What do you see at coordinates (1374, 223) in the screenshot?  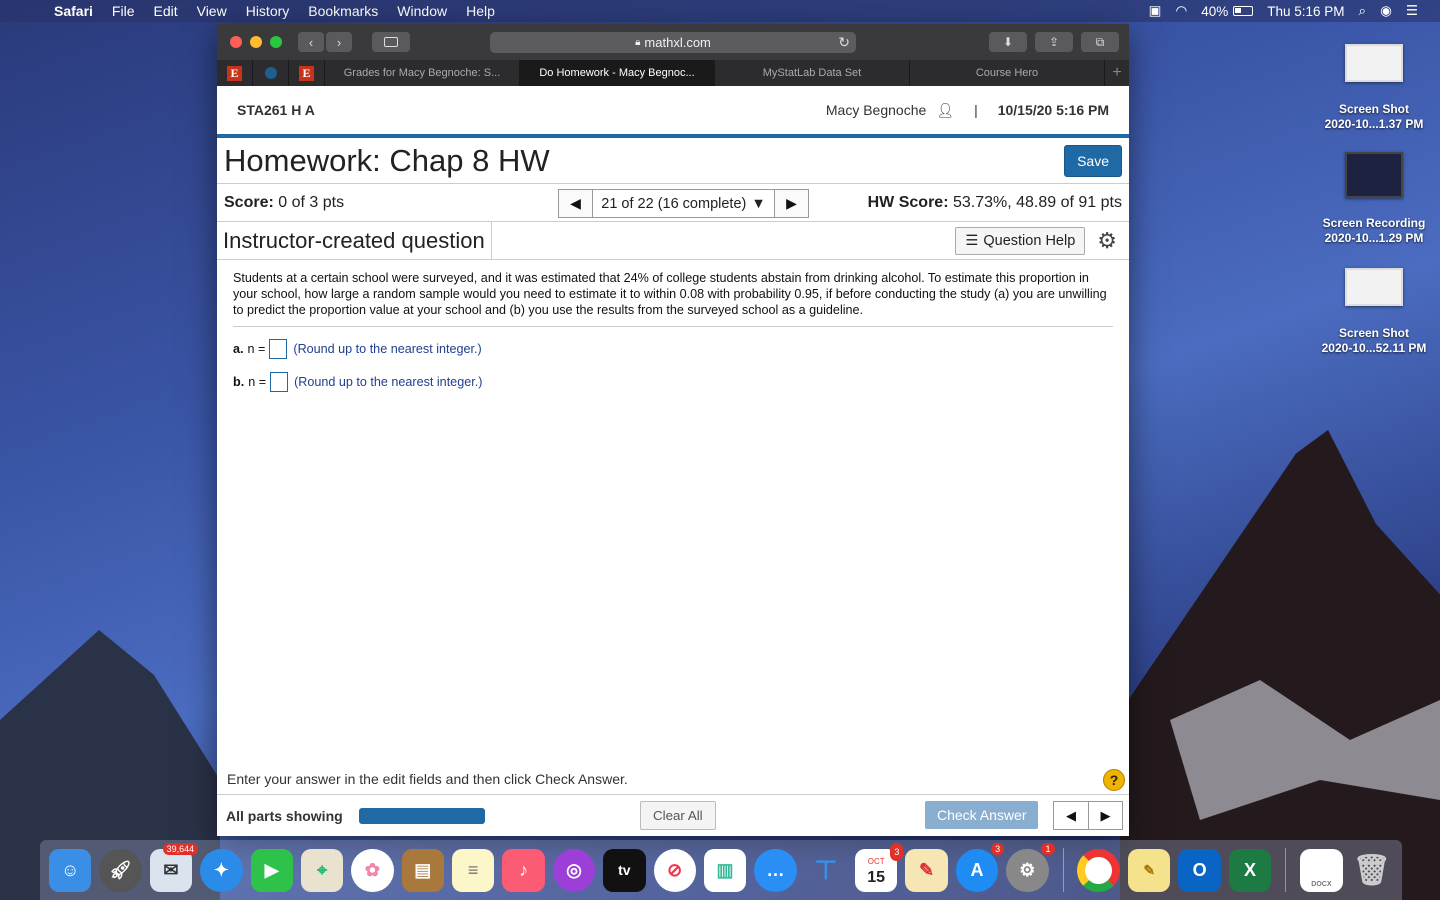 I see `desktop-file-name: Screen Recording` at bounding box center [1374, 223].